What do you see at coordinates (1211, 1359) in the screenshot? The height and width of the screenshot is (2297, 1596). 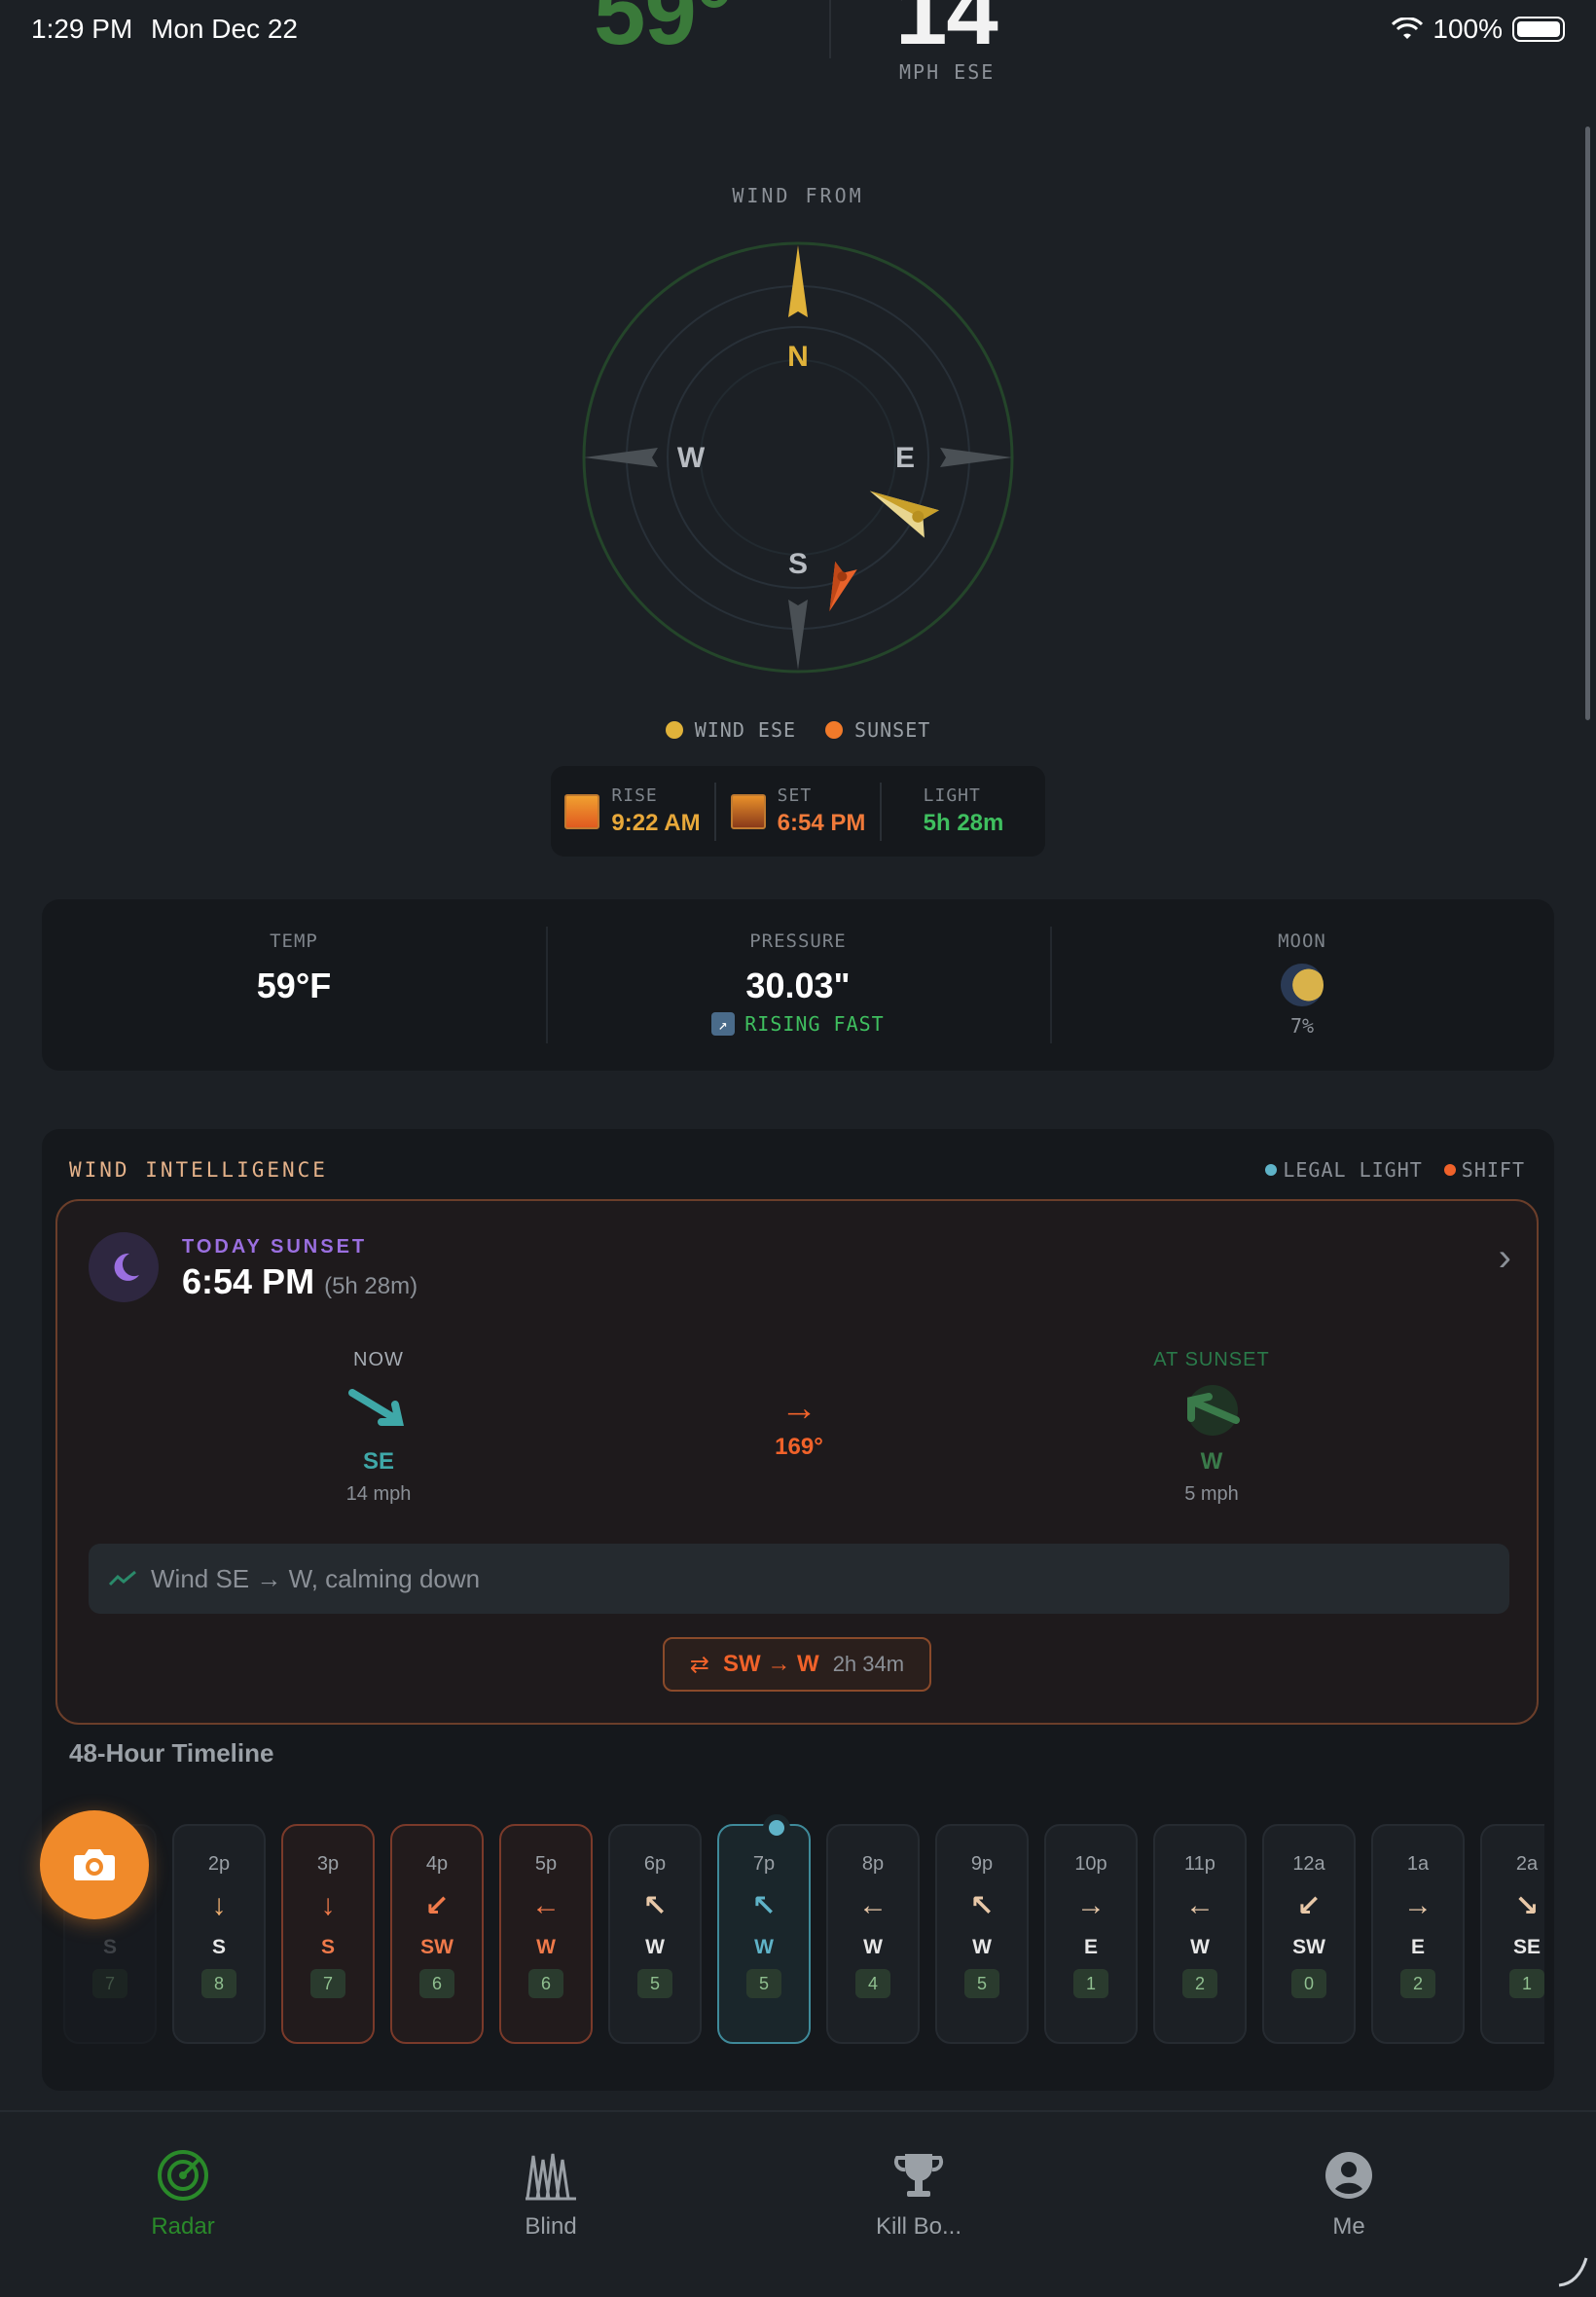 I see `at-sunset-label: AT SUNSET` at bounding box center [1211, 1359].